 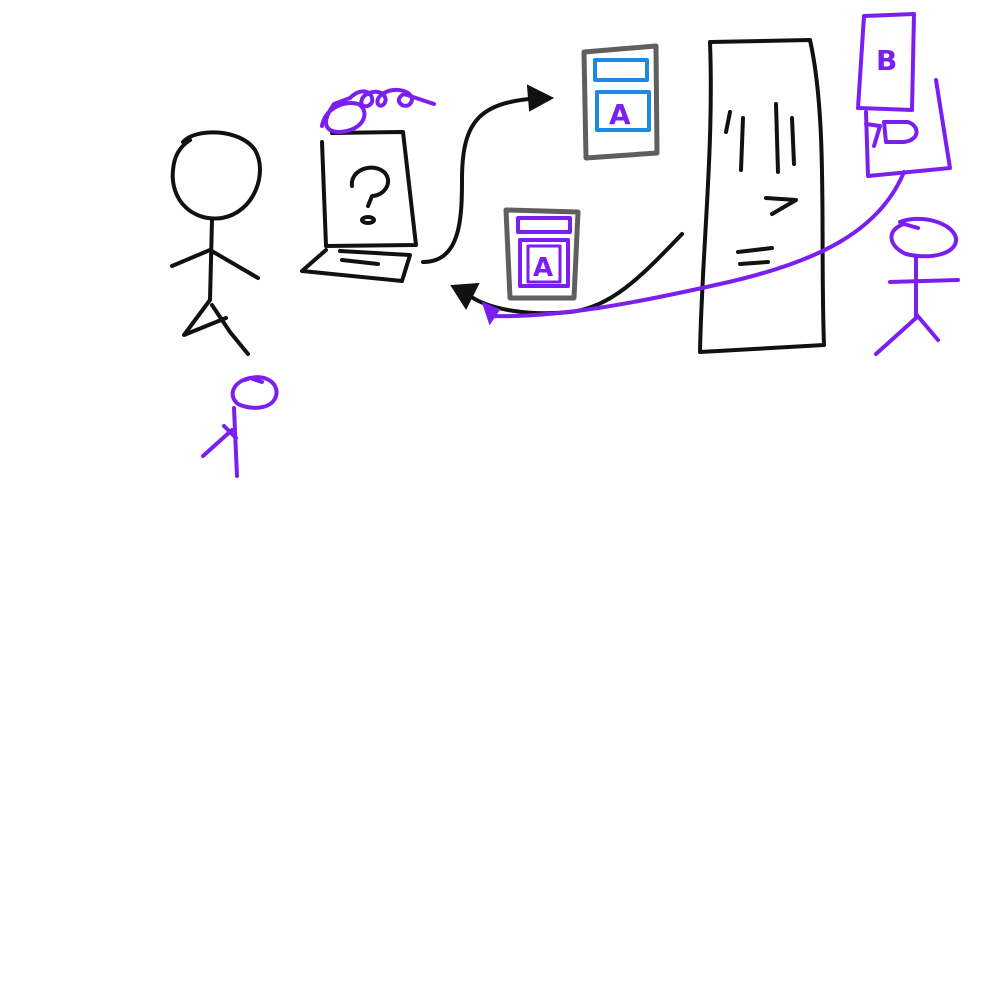 What do you see at coordinates (543, 268) in the screenshot?
I see `tampered-document-letter: A` at bounding box center [543, 268].